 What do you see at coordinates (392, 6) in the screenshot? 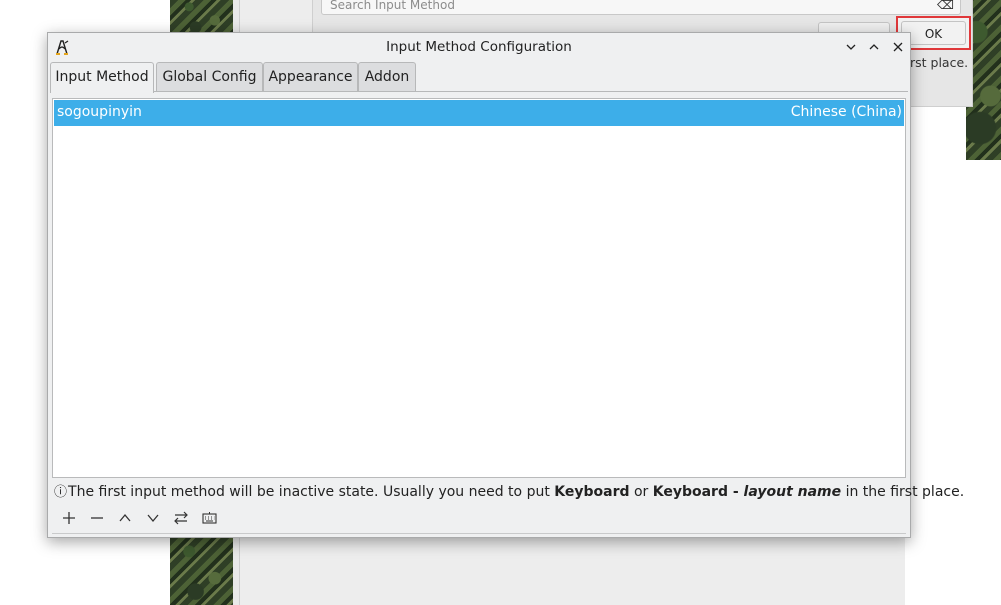
I see `search-placeholder: Search Input Method` at bounding box center [392, 6].